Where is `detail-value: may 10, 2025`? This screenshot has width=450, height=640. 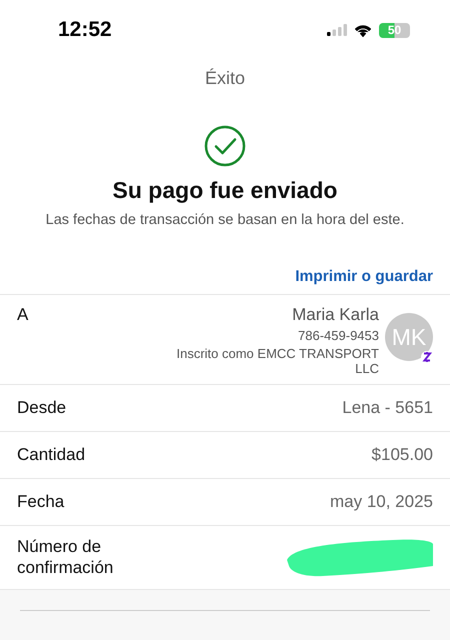 detail-value: may 10, 2025 is located at coordinates (381, 502).